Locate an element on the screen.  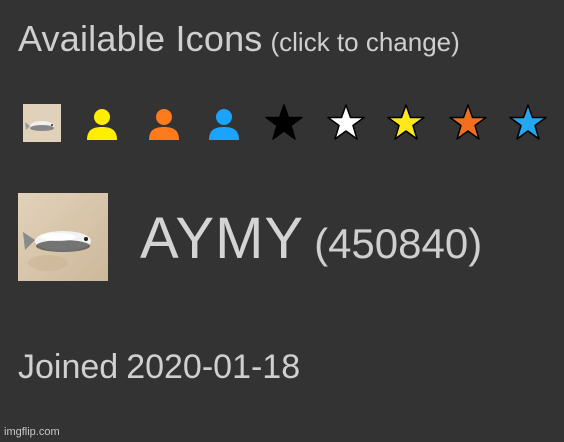
icon-option-star-blue is located at coordinates (528, 123).